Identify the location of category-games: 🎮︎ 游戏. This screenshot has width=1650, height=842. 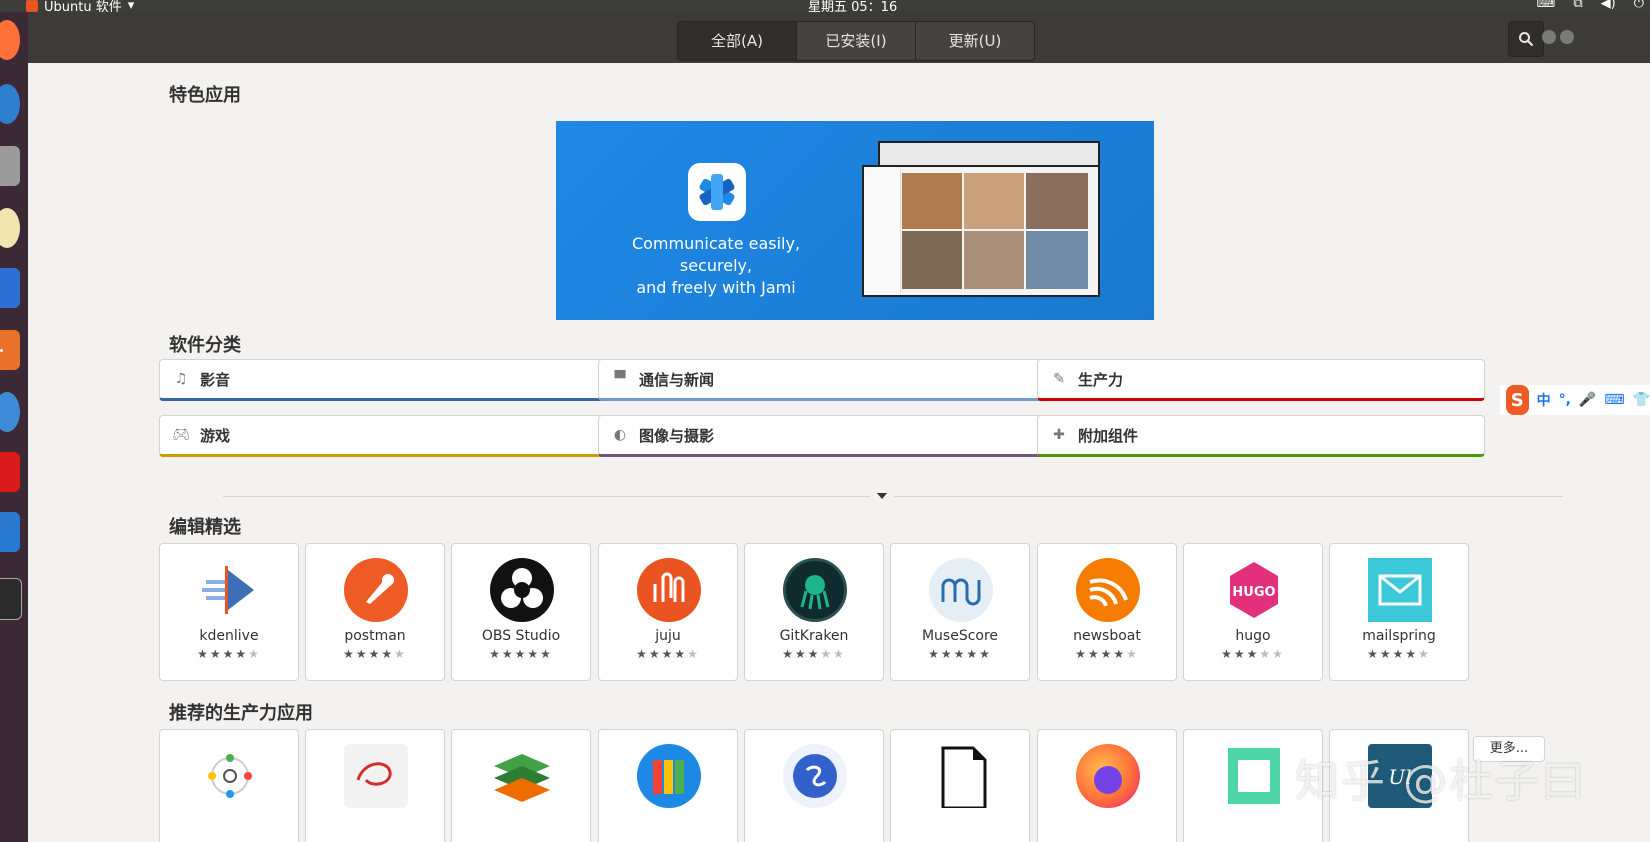
(383, 436).